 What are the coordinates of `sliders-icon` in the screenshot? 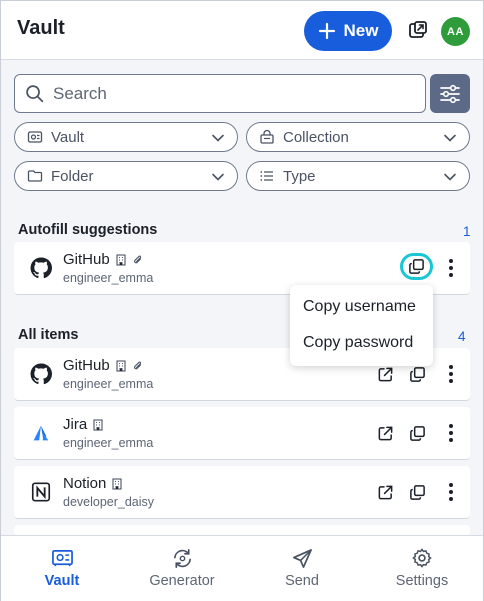 It's located at (450, 93).